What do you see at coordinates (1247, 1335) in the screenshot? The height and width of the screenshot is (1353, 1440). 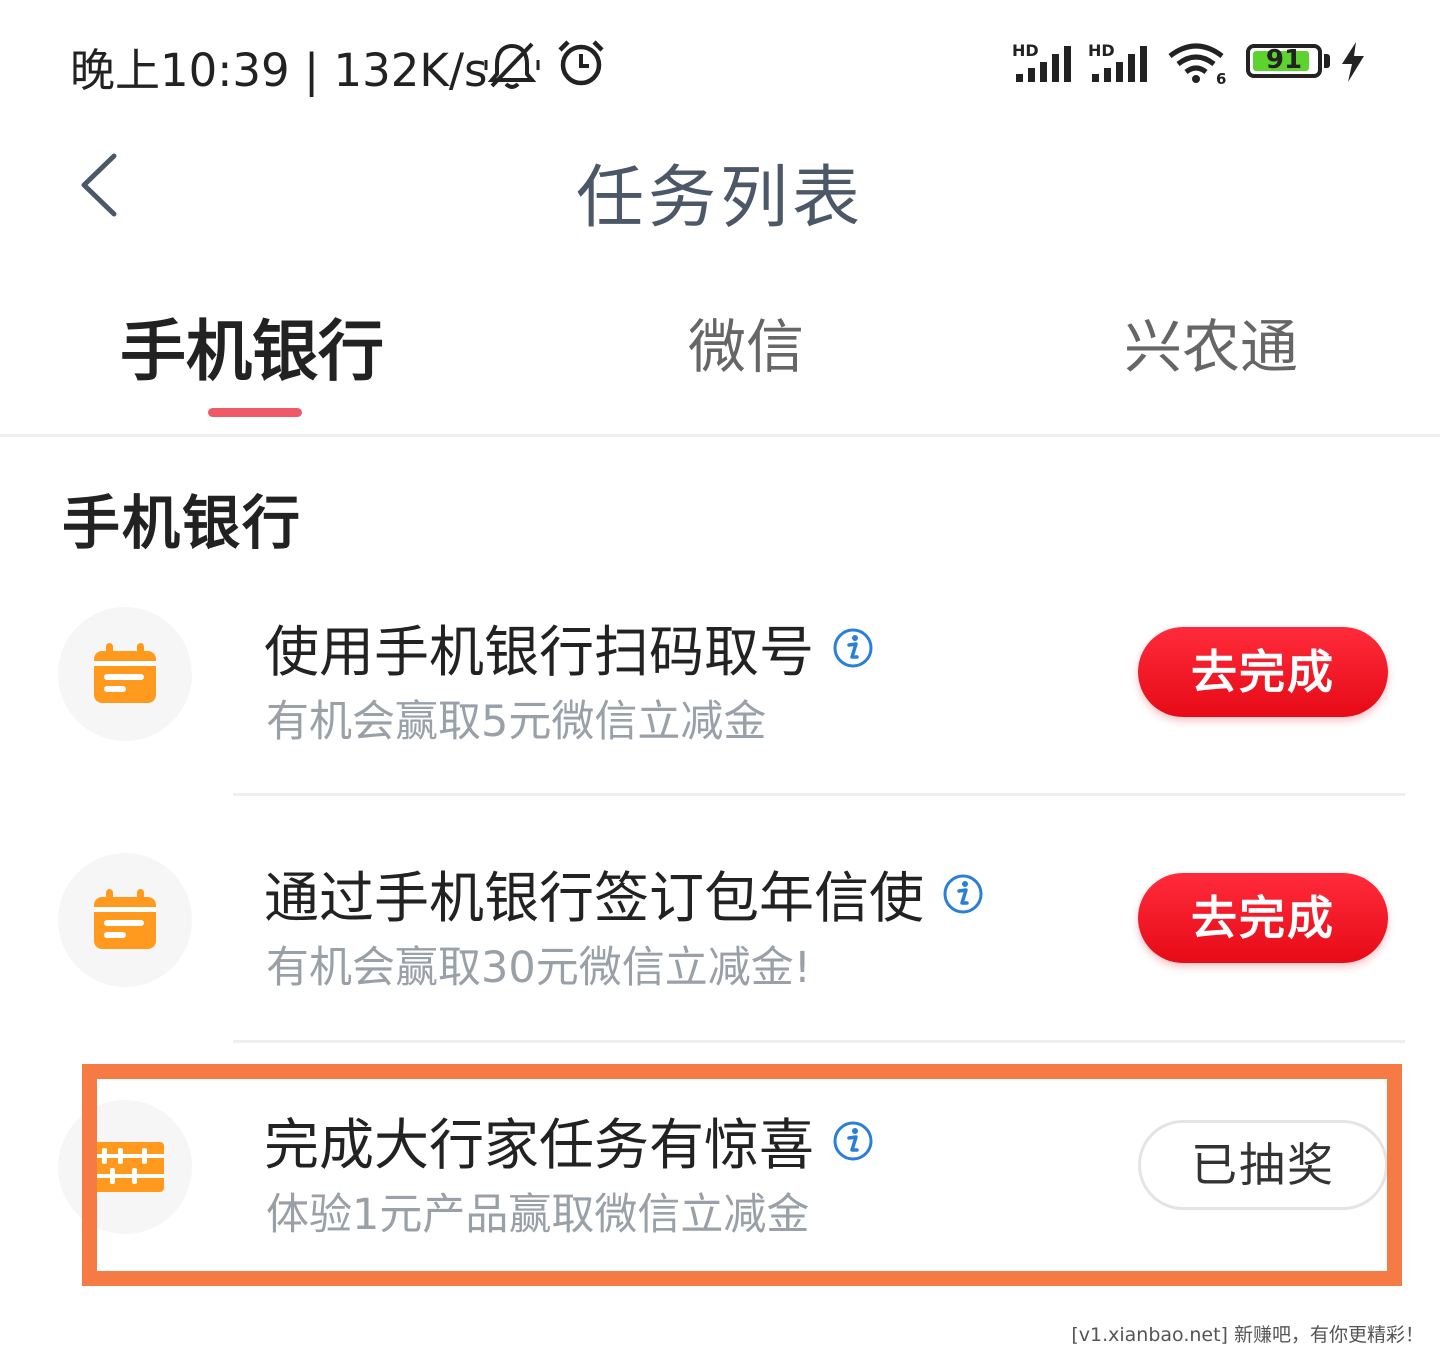 I see `watermark: [v1.xianbao.net] 新赚吧，有你更精彩！` at bounding box center [1247, 1335].